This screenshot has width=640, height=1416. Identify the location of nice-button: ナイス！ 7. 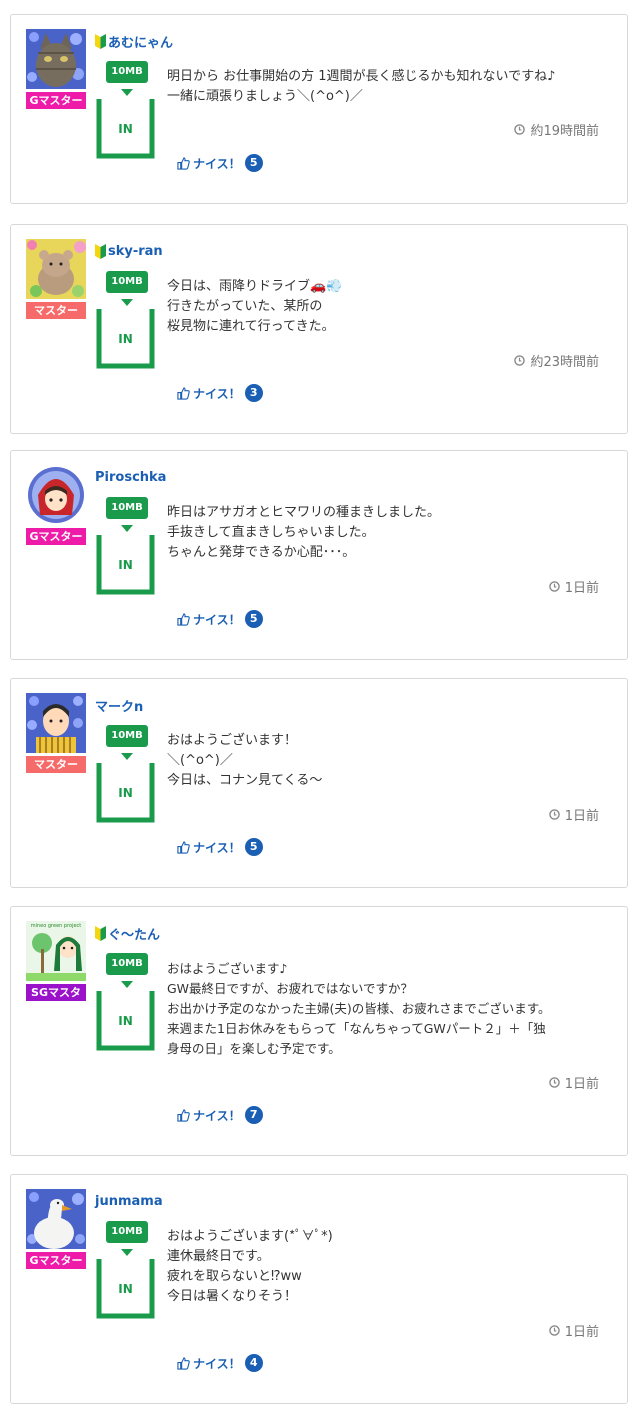
(220, 1115).